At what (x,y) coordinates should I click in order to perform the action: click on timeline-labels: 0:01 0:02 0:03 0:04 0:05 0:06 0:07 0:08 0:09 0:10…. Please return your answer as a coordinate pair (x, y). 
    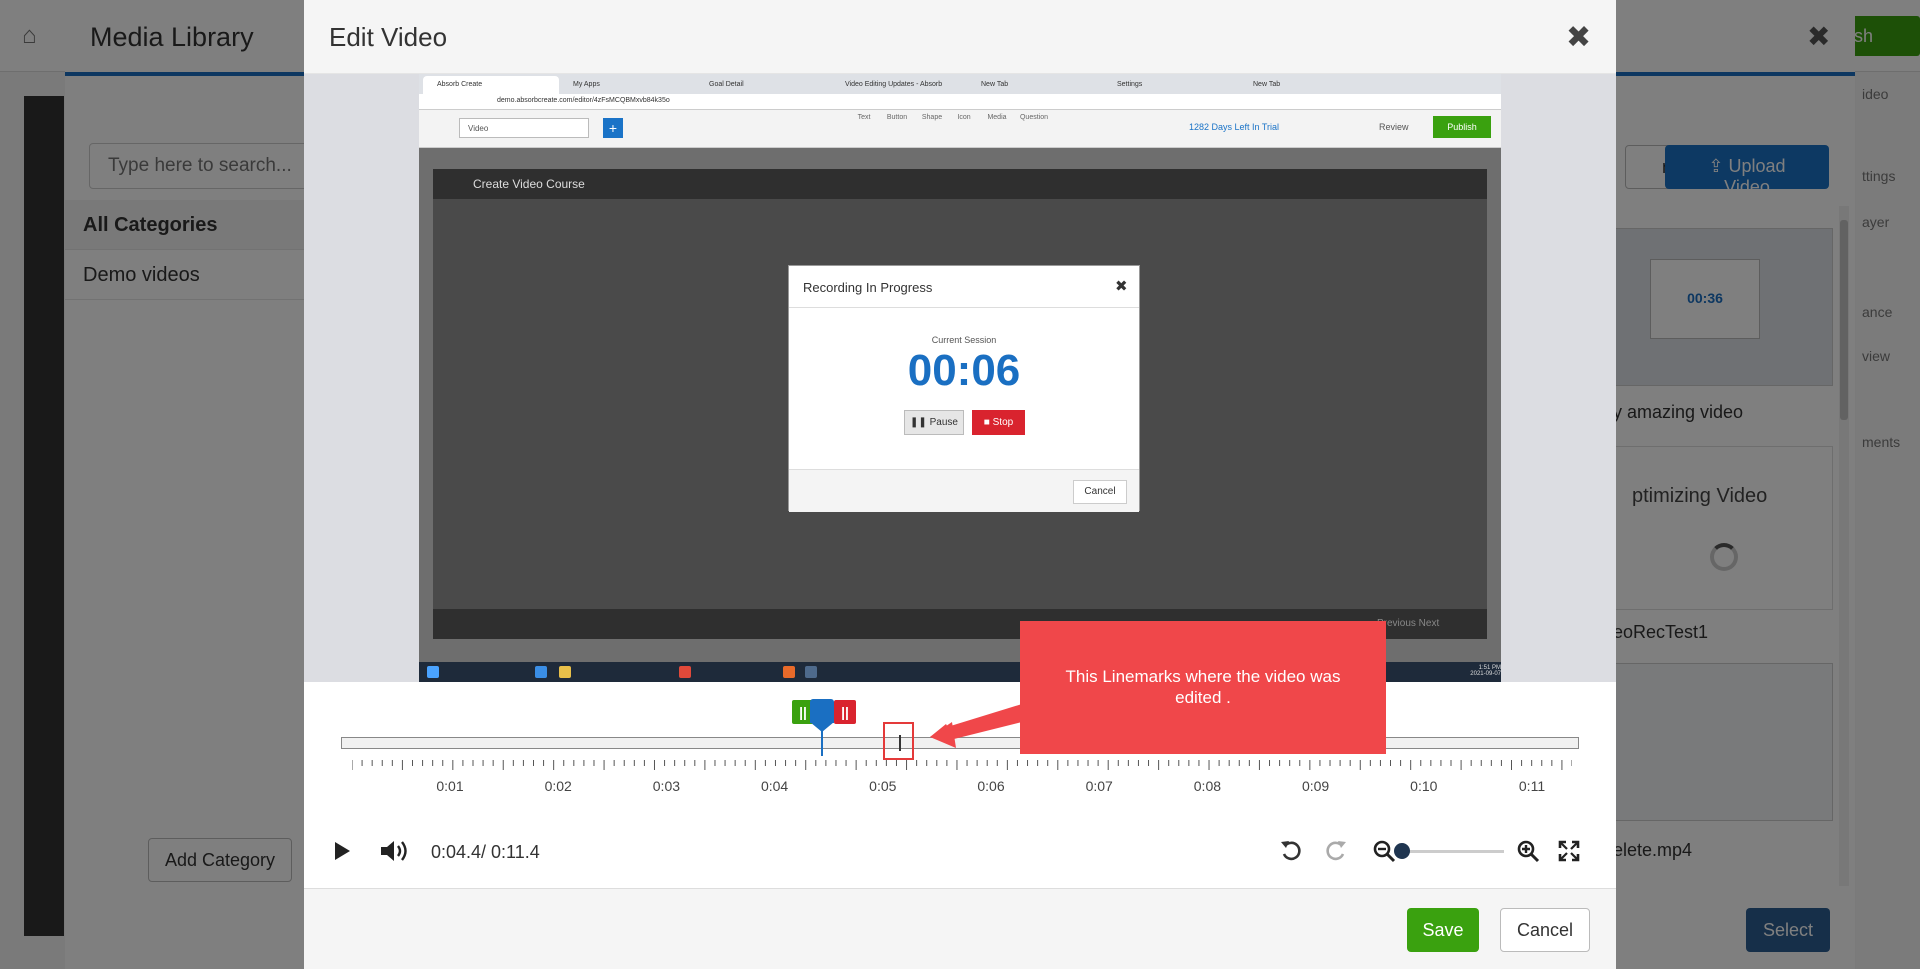
    Looking at the image, I should click on (960, 788).